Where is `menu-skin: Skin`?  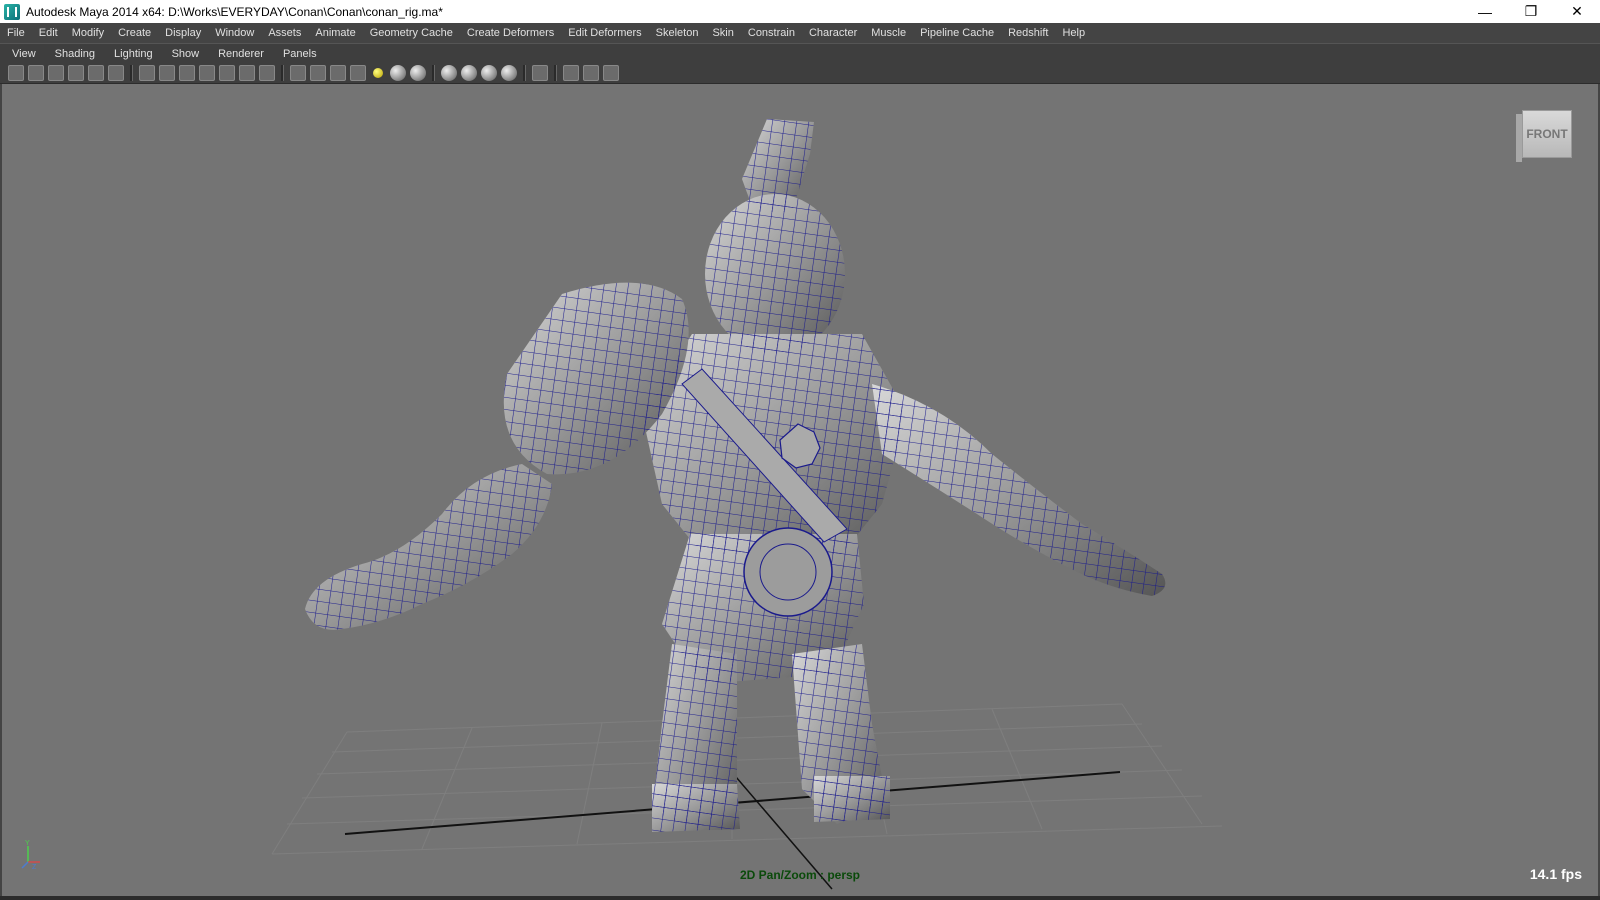
menu-skin: Skin is located at coordinates (722, 33).